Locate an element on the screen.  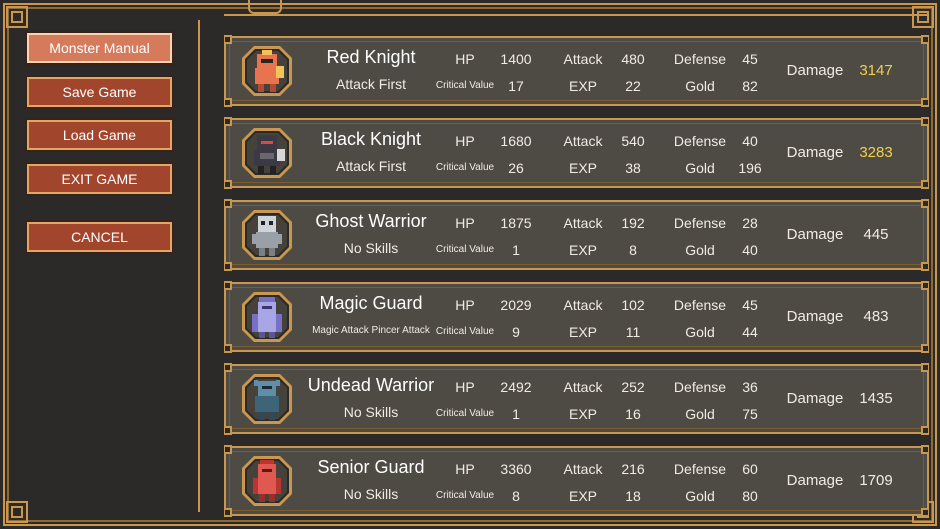
monster-skill: Magic Attack Pincer Attack is located at coordinates (371, 330).